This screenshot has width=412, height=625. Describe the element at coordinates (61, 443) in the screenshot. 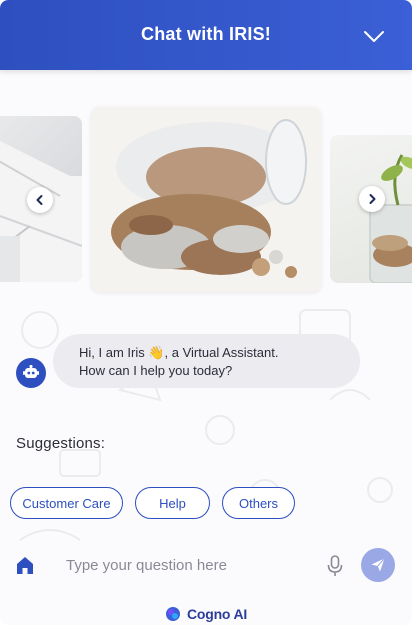

I see `suggestions-label: Suggestions:` at that location.